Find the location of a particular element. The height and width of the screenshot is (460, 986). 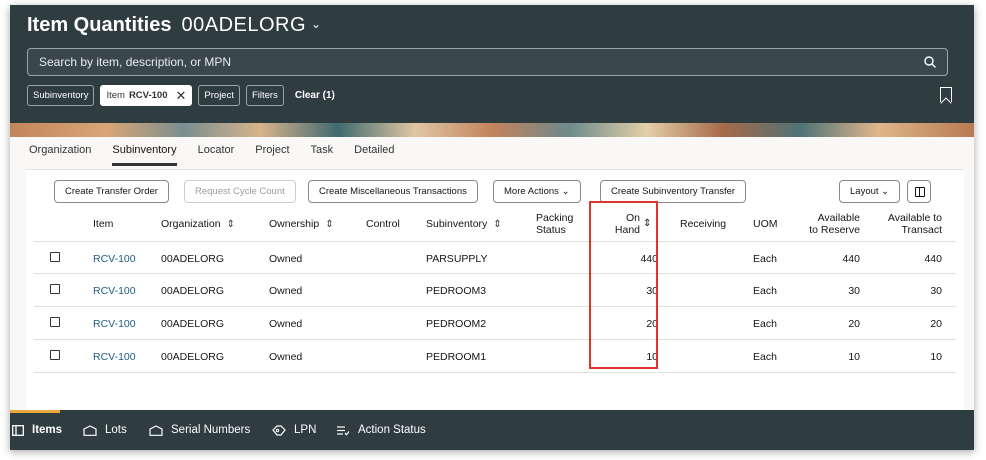

search-input: Search by item, description, or MPN is located at coordinates (487, 62).